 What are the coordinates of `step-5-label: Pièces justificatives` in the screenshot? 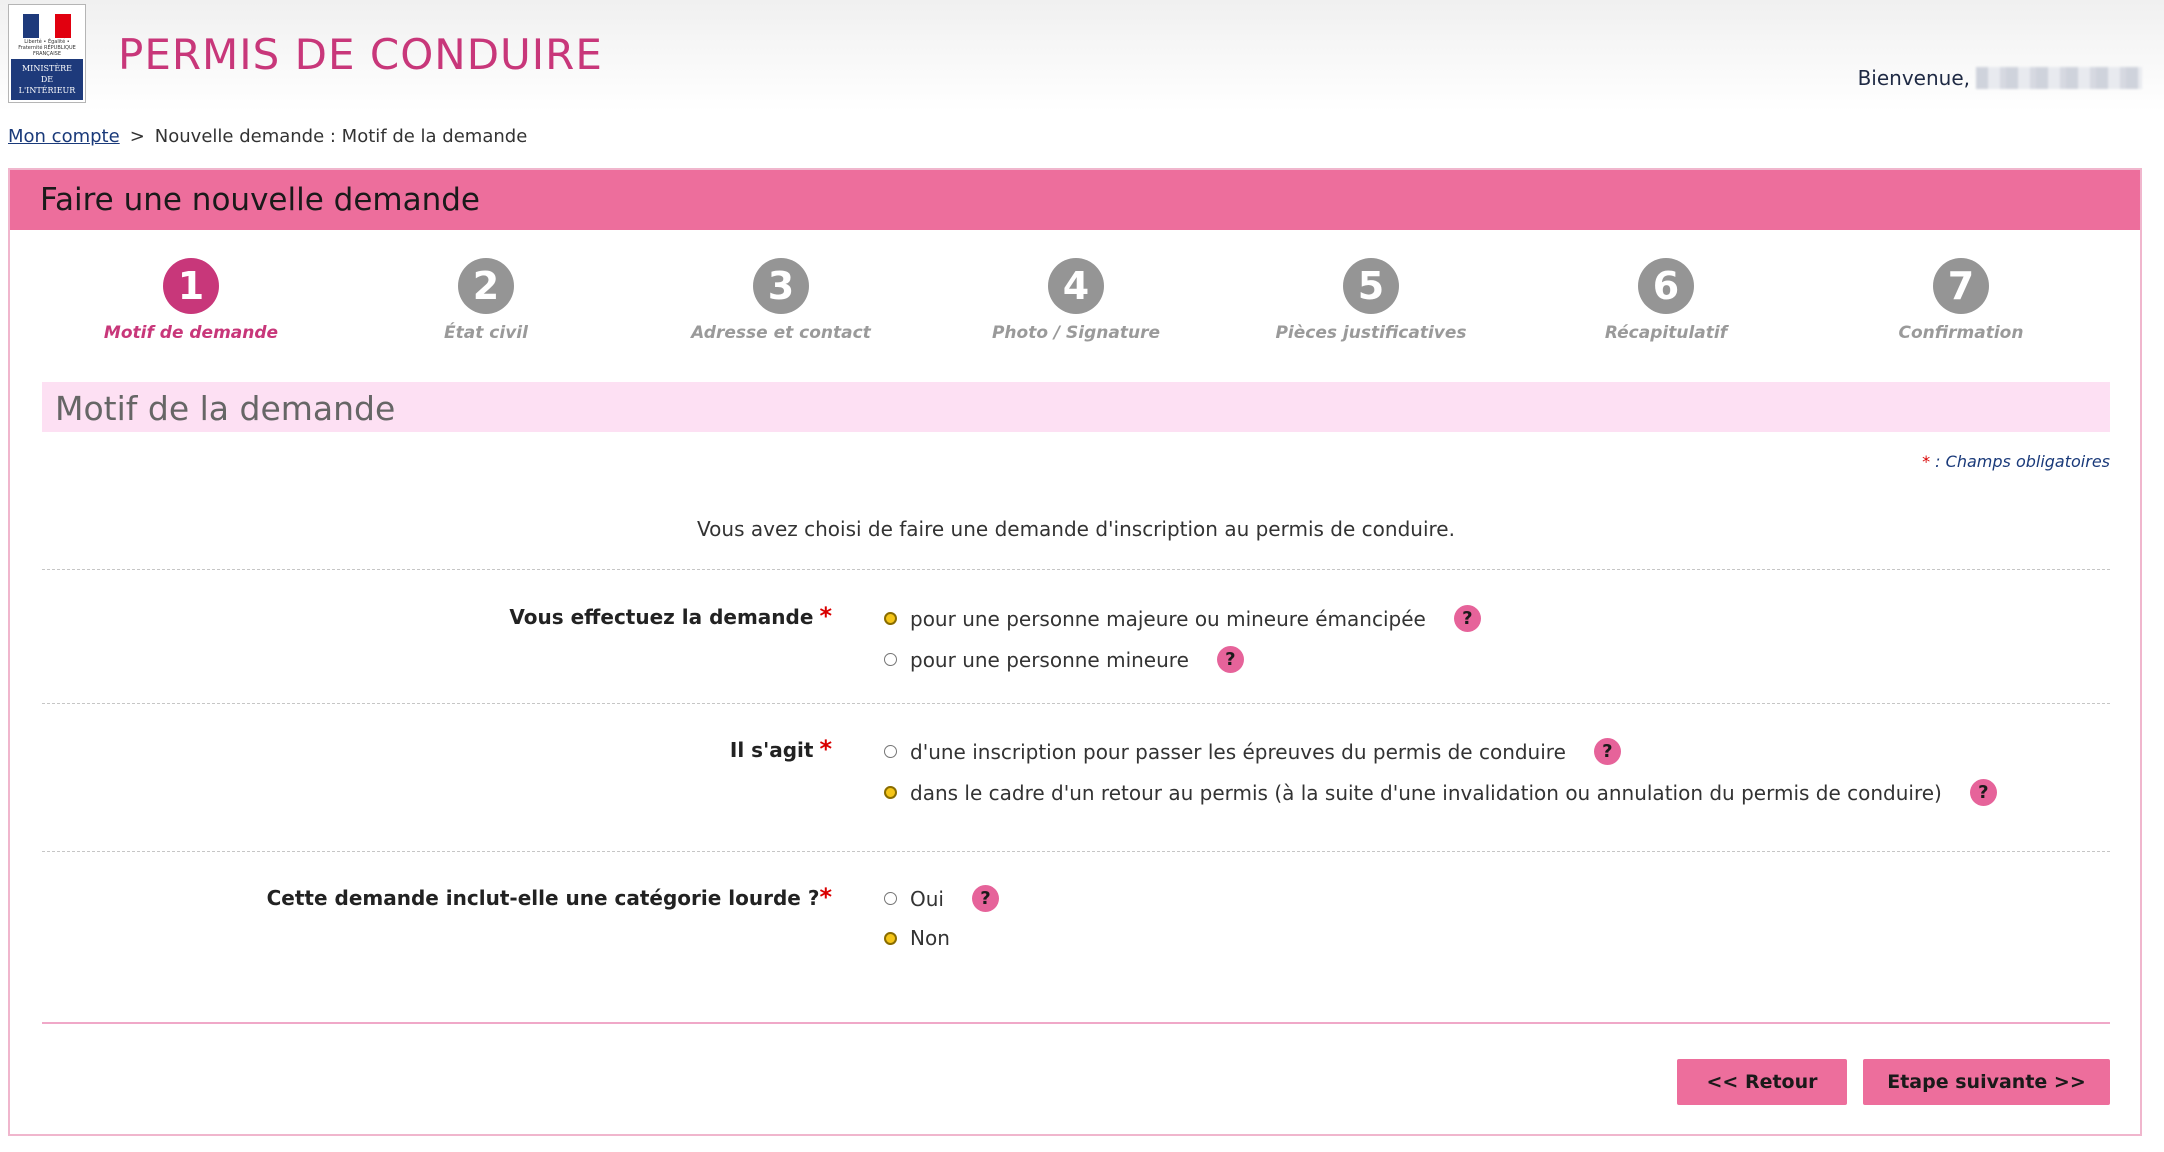 It's located at (1371, 333).